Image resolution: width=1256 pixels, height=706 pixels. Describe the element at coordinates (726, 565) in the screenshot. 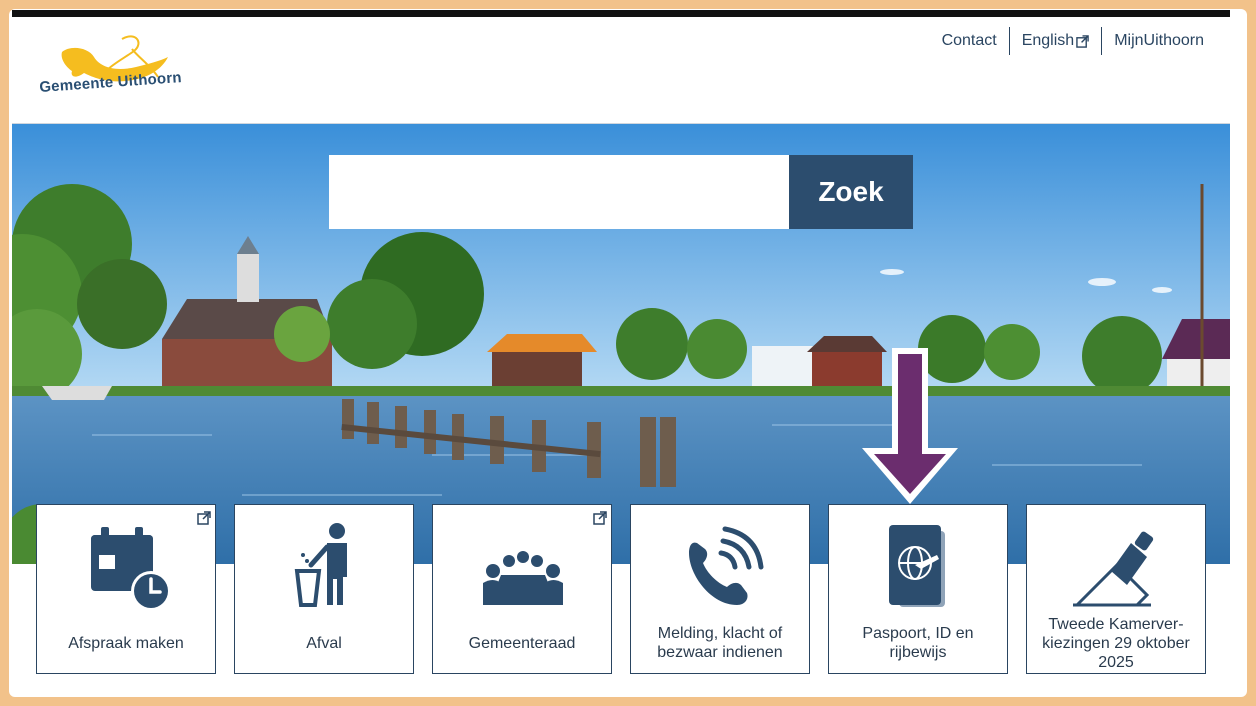

I see `phone-icon` at that location.